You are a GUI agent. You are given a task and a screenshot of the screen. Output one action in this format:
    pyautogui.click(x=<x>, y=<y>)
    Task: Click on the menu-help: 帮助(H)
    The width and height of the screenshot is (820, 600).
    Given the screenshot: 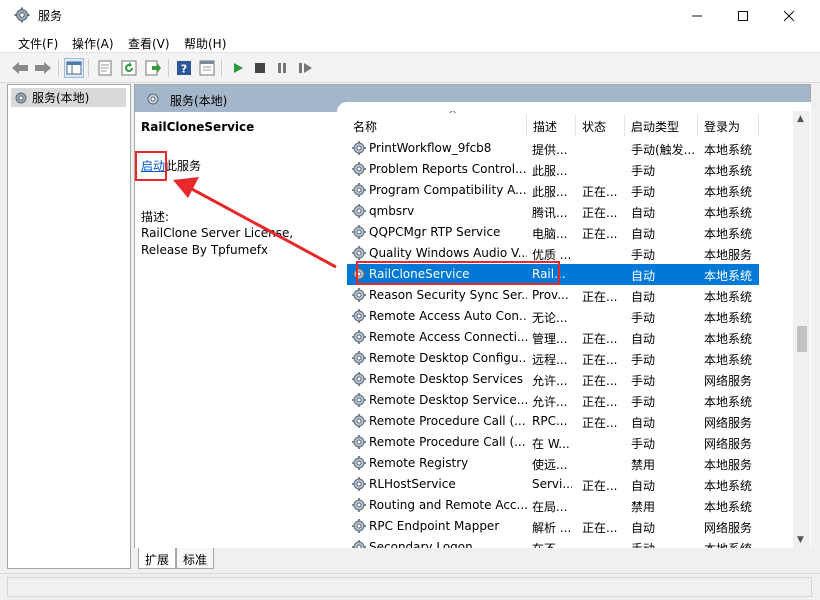 What is the action you would take?
    pyautogui.click(x=205, y=43)
    